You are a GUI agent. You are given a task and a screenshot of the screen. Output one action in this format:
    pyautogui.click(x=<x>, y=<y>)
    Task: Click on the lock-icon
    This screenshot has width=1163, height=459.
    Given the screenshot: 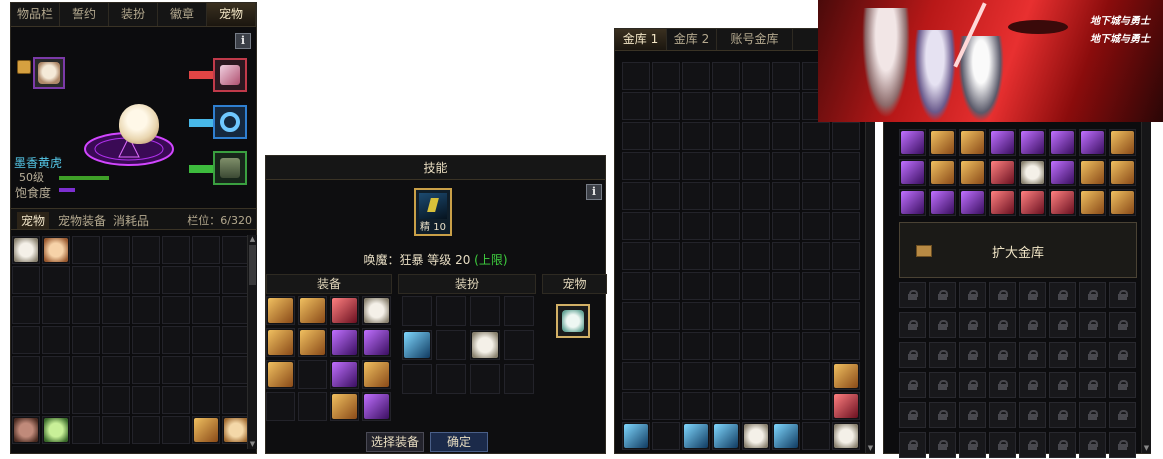 What is the action you would take?
    pyautogui.click(x=24, y=67)
    